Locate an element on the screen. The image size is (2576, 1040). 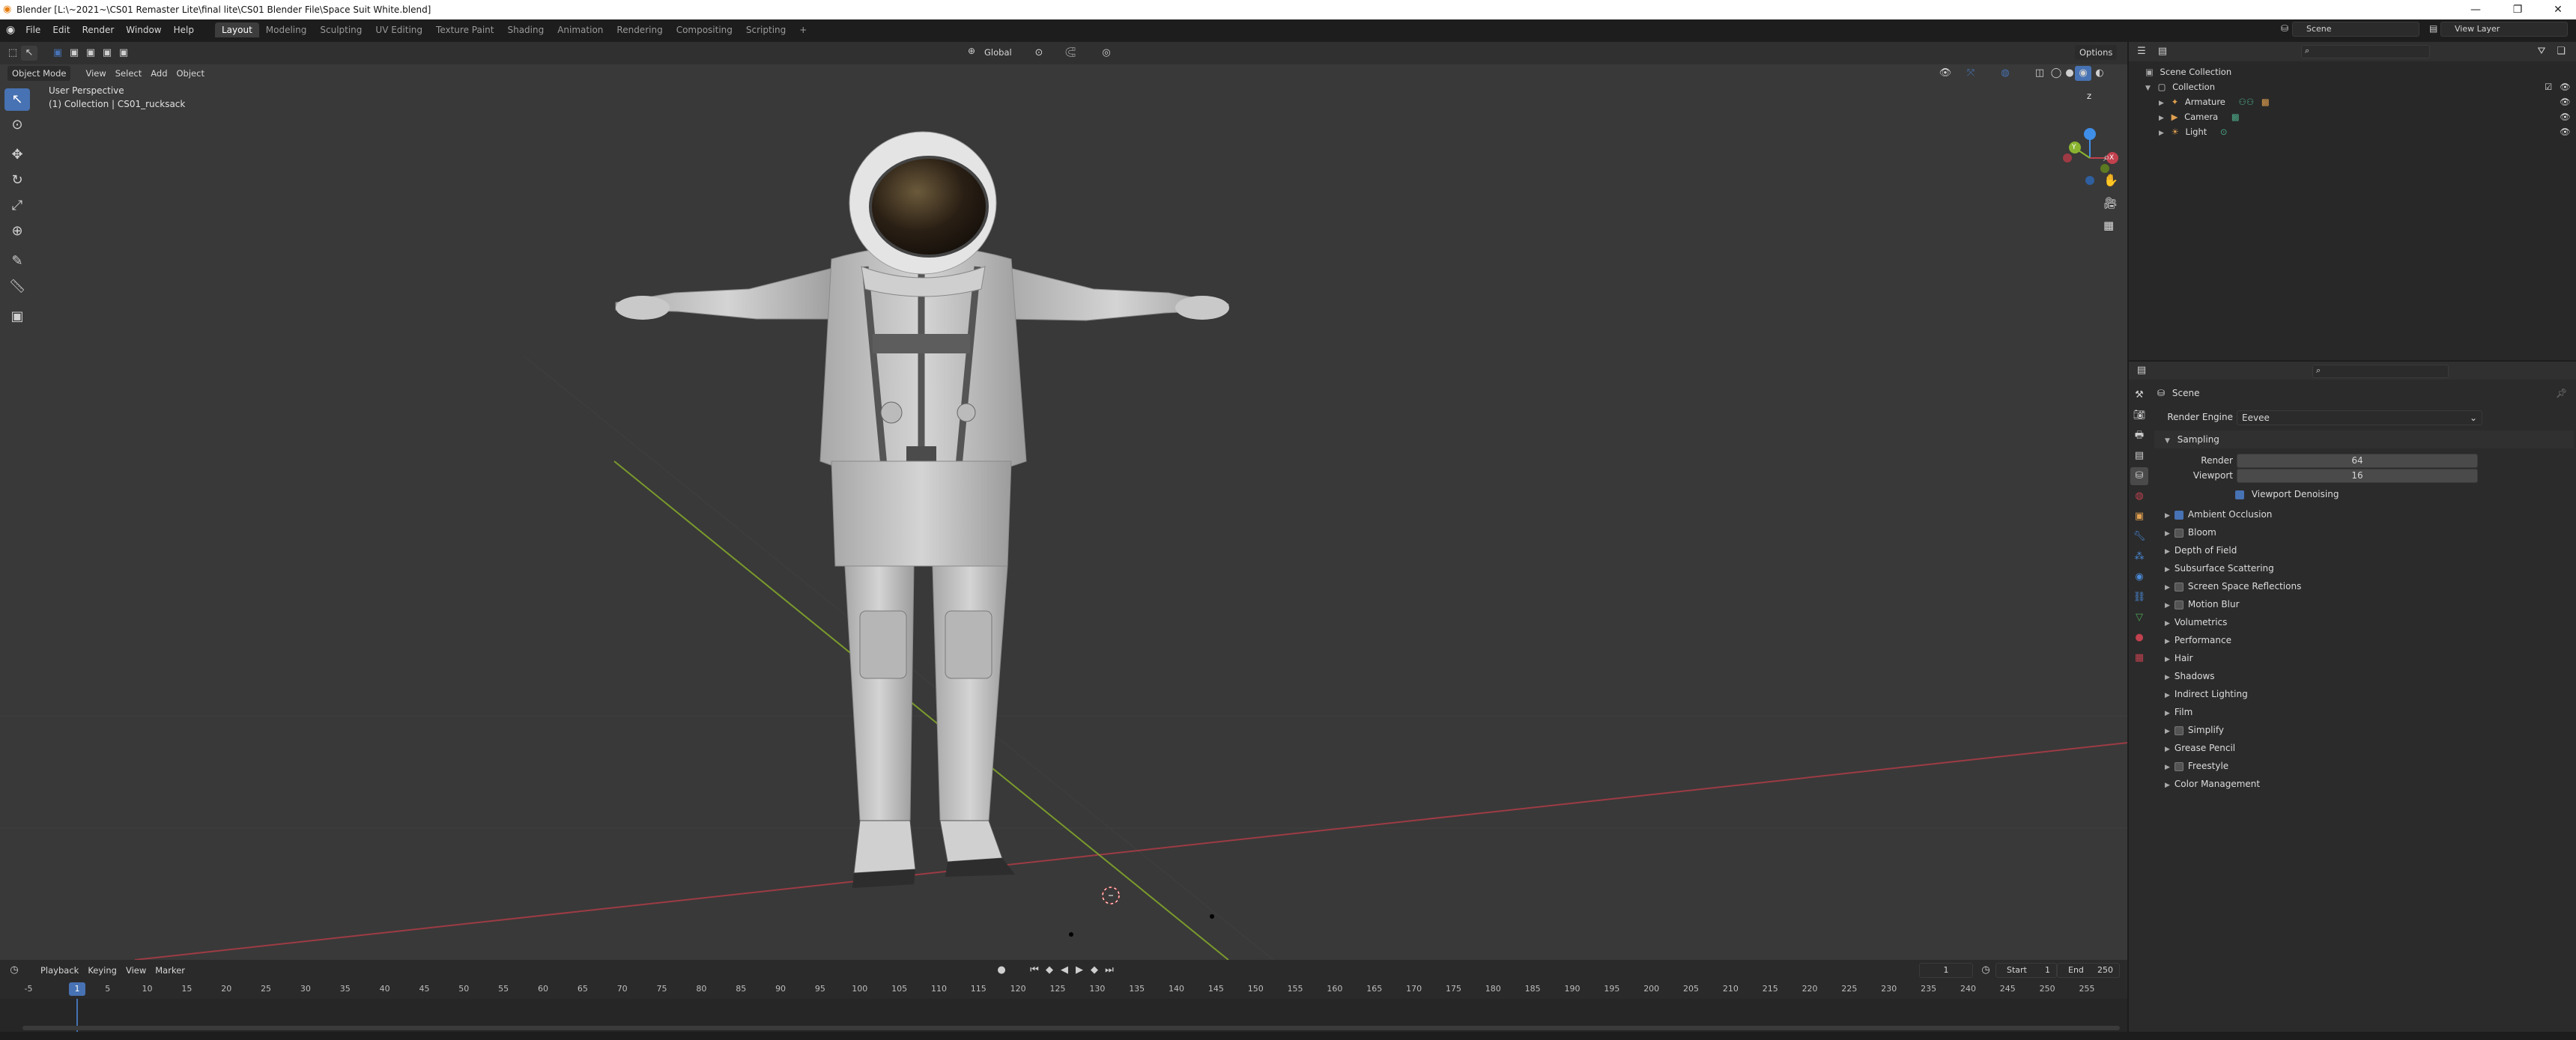
viewport-menu-object: Object is located at coordinates (190, 73).